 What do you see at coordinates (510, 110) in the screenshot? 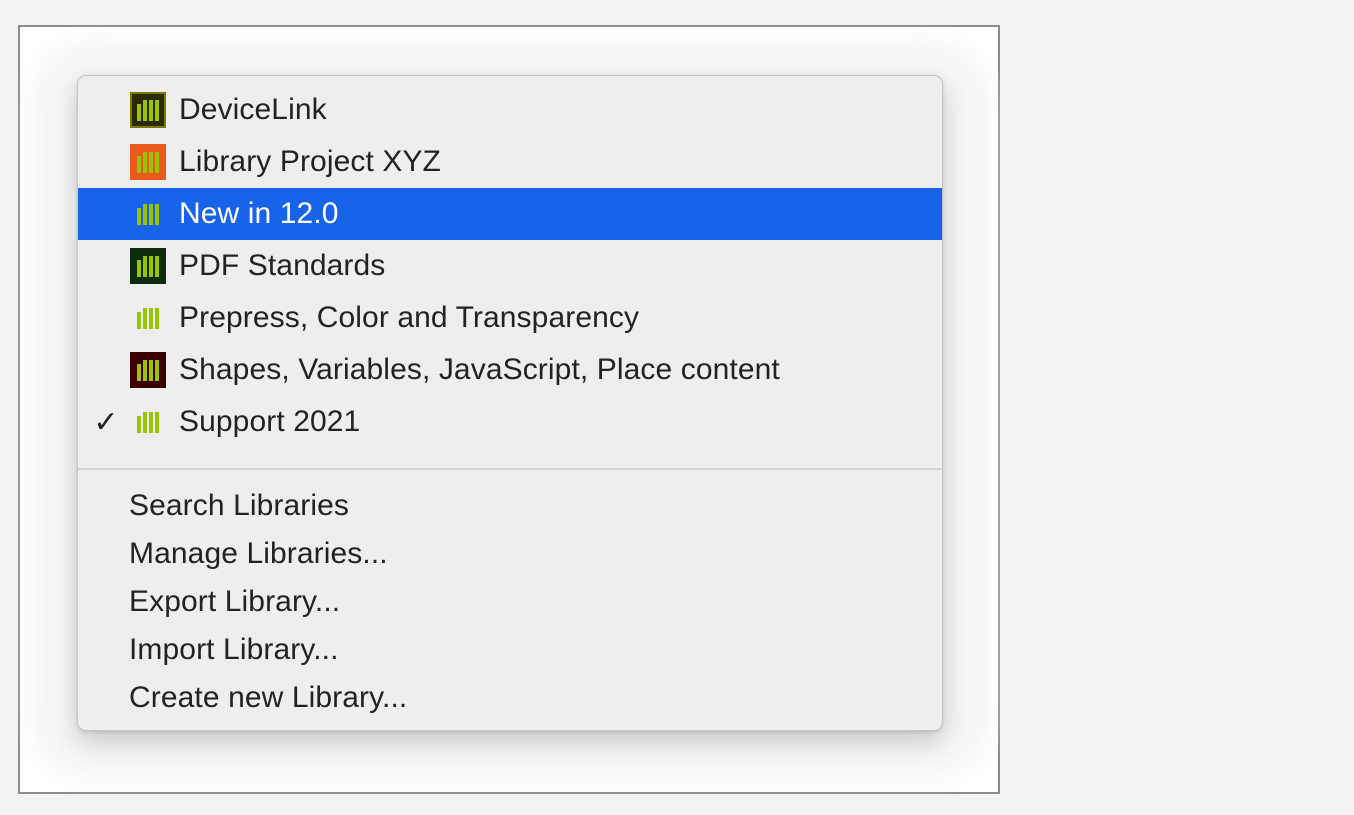
I see `menu-item-devicelink: DeviceLink` at bounding box center [510, 110].